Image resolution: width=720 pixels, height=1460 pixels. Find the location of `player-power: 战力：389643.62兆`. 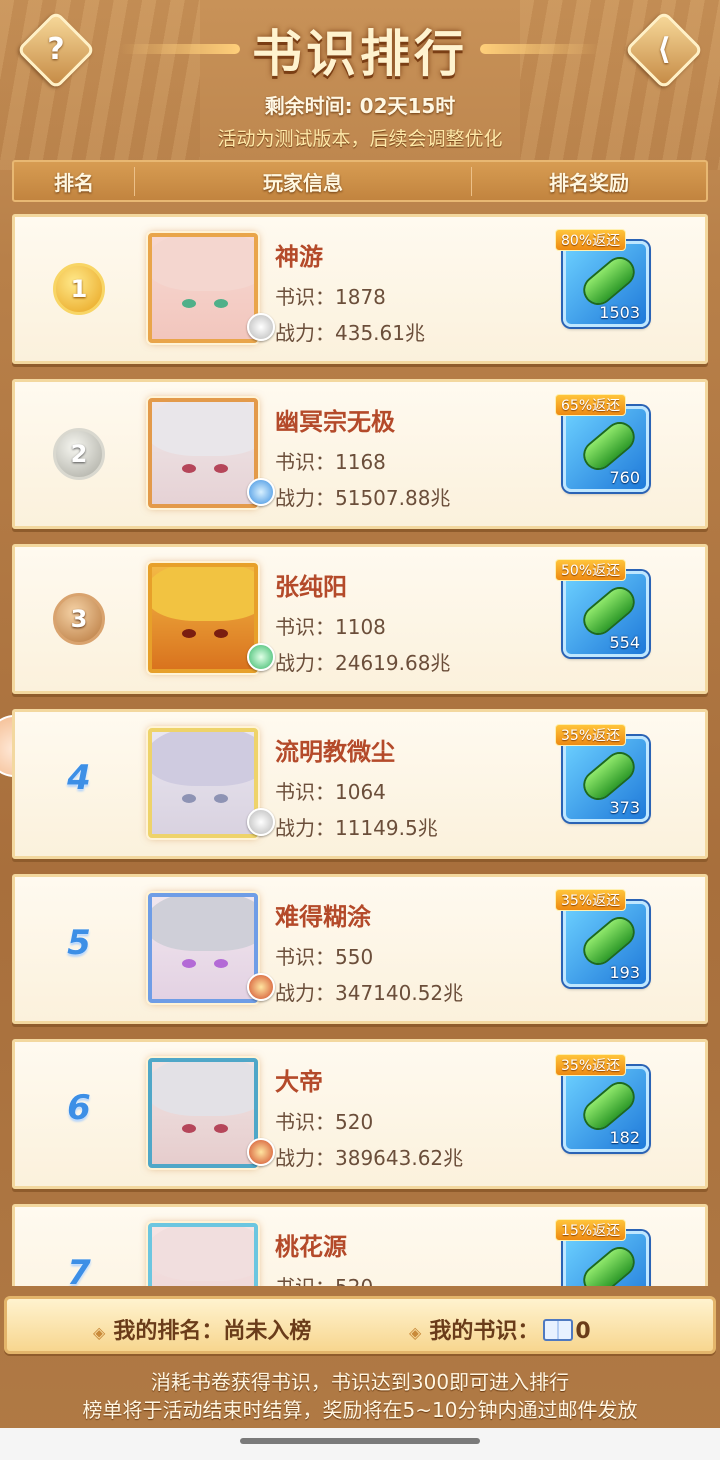

player-power: 战力：389643.62兆 is located at coordinates (369, 1158).